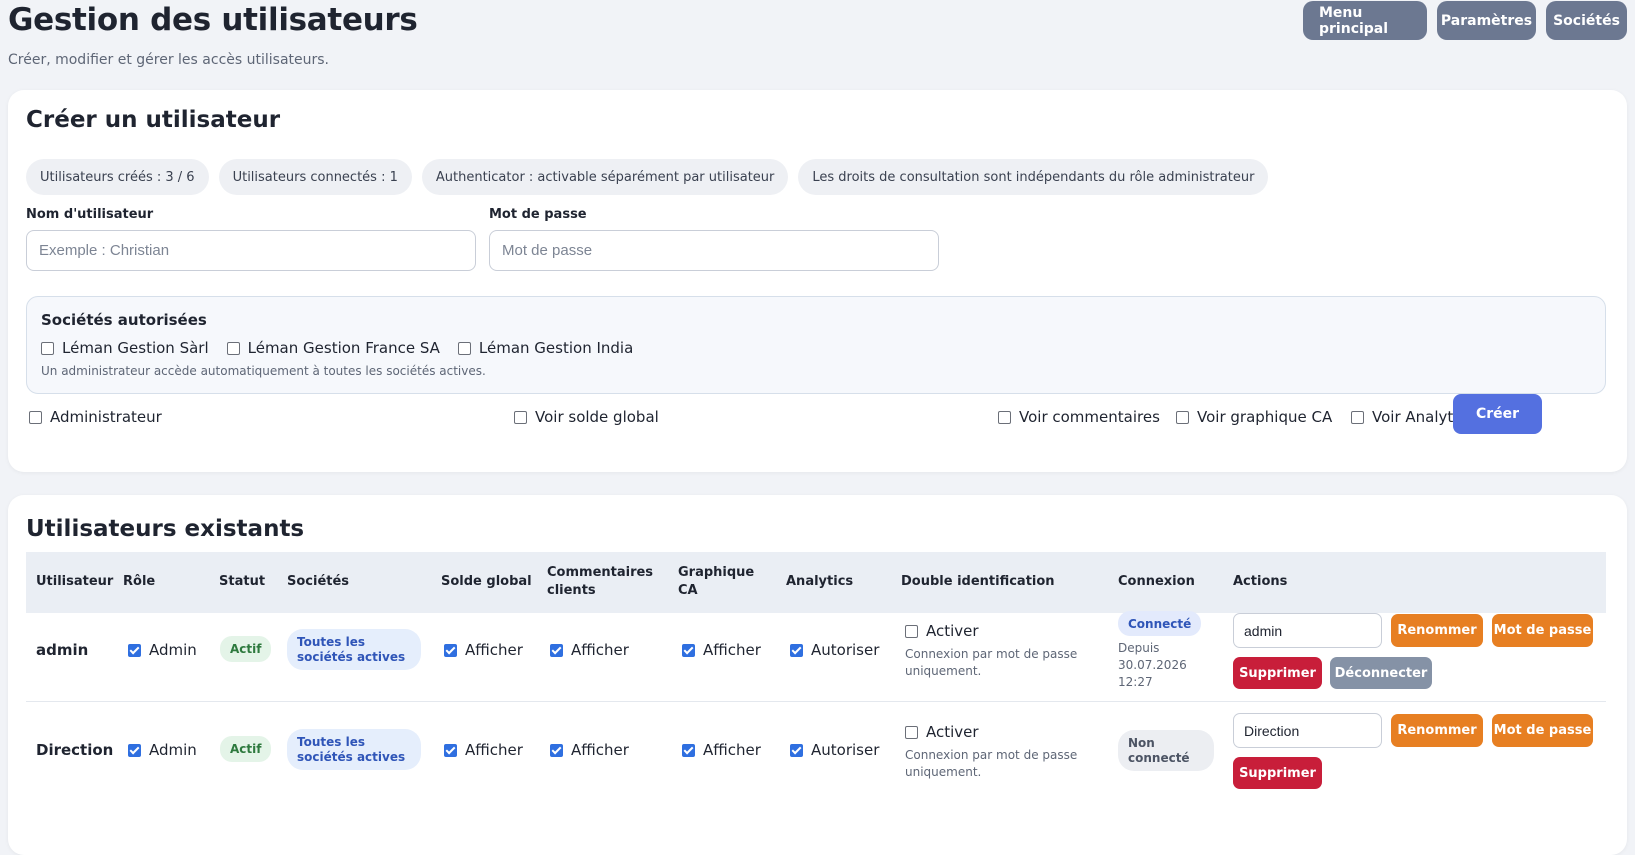 Image resolution: width=1635 pixels, height=855 pixels. Describe the element at coordinates (117, 177) in the screenshot. I see `users-created-pill: Utilisateurs créés : 3 / 6` at that location.